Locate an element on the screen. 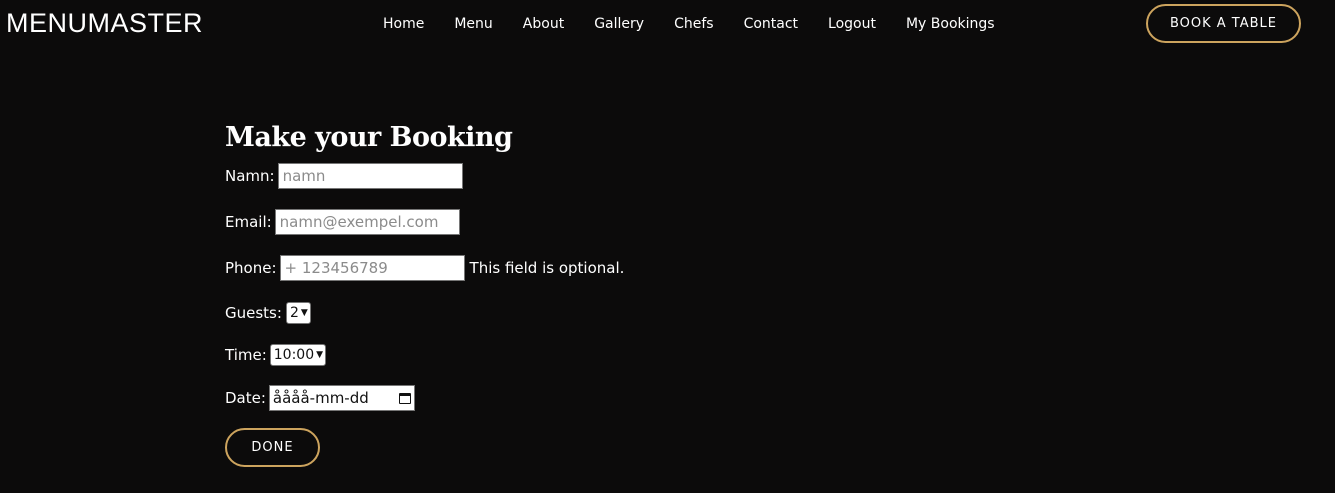  time-label: Time: is located at coordinates (246, 355).